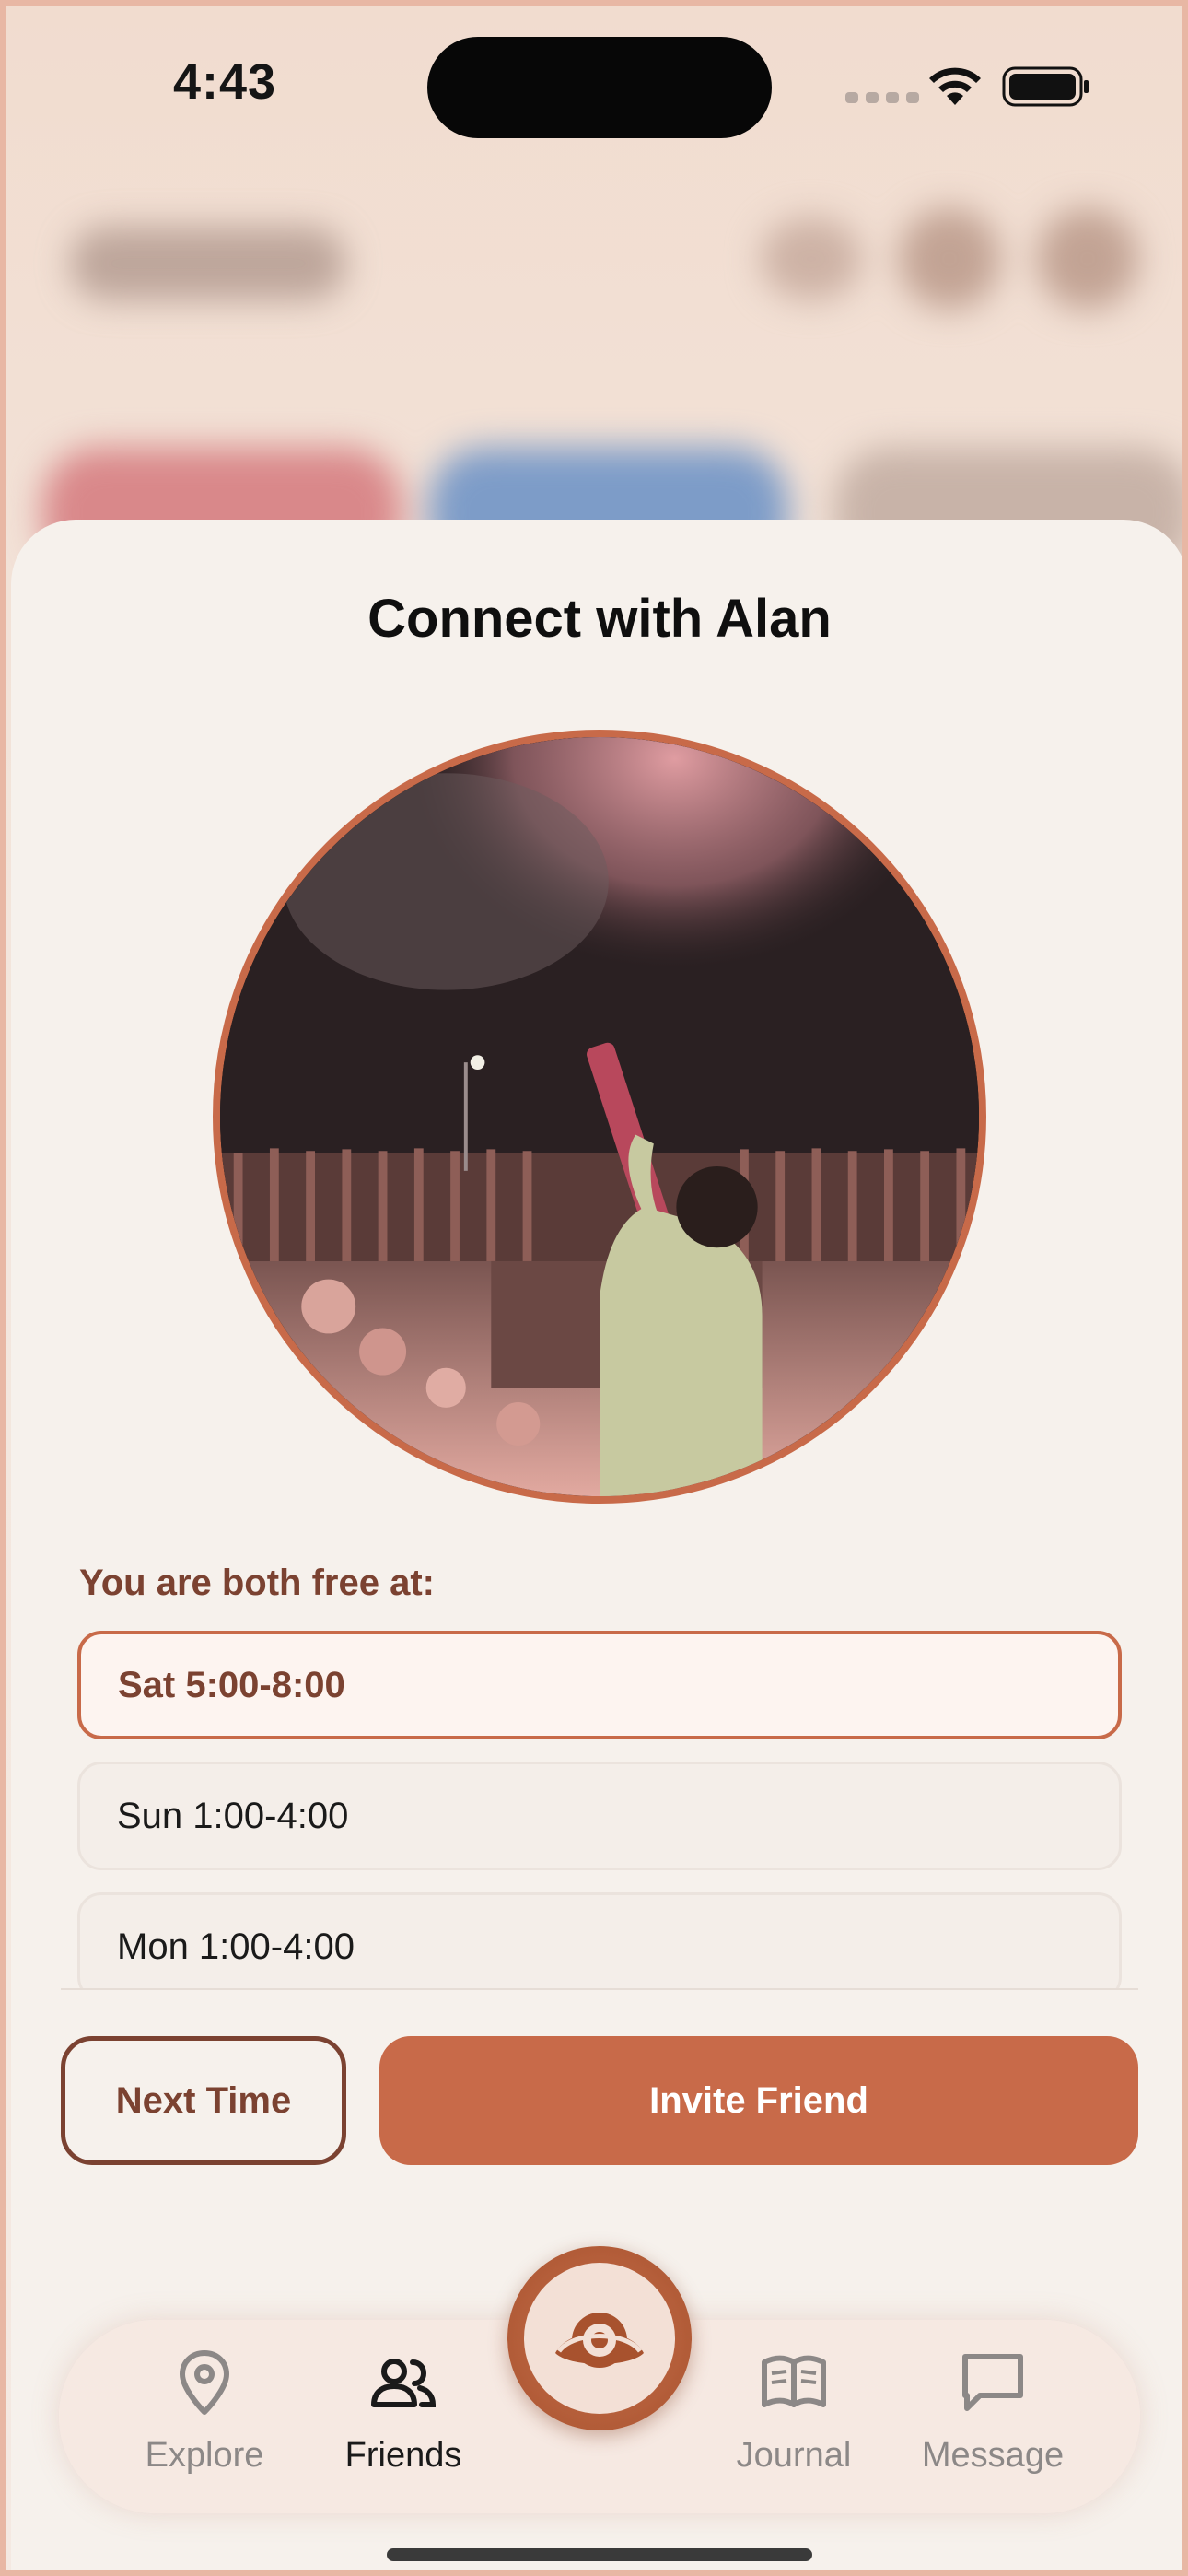 The height and width of the screenshot is (2576, 1188). I want to click on home-logo-button, so click(599, 2338).